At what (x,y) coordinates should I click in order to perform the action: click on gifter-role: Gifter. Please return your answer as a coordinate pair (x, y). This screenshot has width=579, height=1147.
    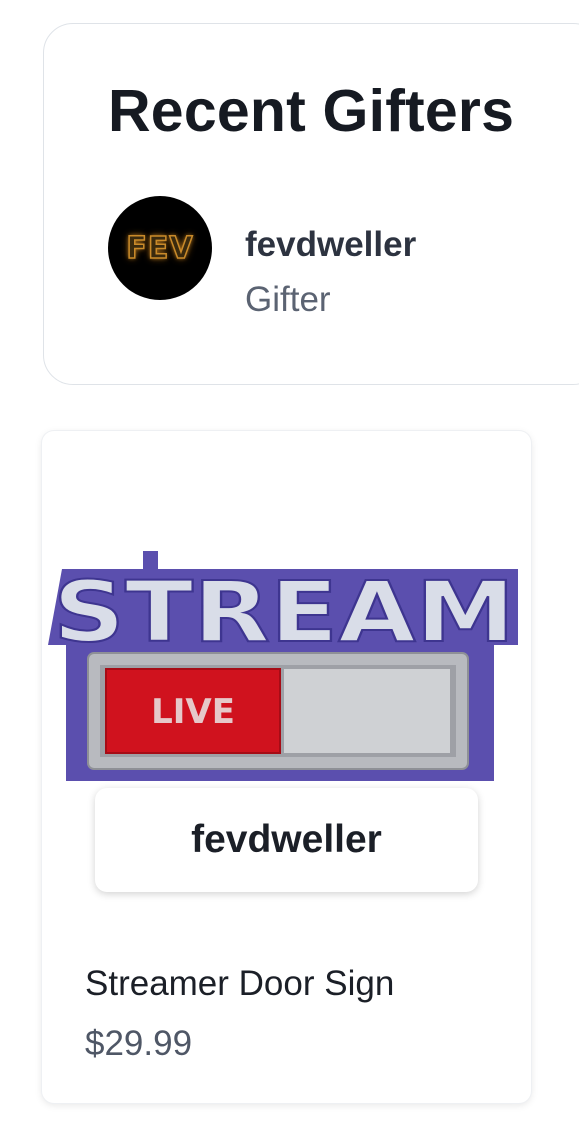
    Looking at the image, I should click on (288, 299).